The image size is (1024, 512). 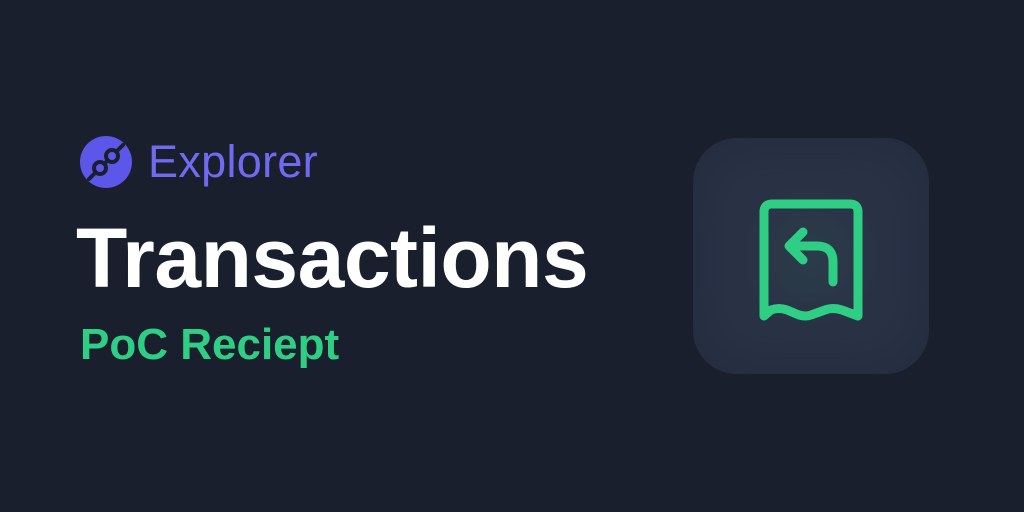 What do you see at coordinates (106, 162) in the screenshot?
I see `helium-logo-icon` at bounding box center [106, 162].